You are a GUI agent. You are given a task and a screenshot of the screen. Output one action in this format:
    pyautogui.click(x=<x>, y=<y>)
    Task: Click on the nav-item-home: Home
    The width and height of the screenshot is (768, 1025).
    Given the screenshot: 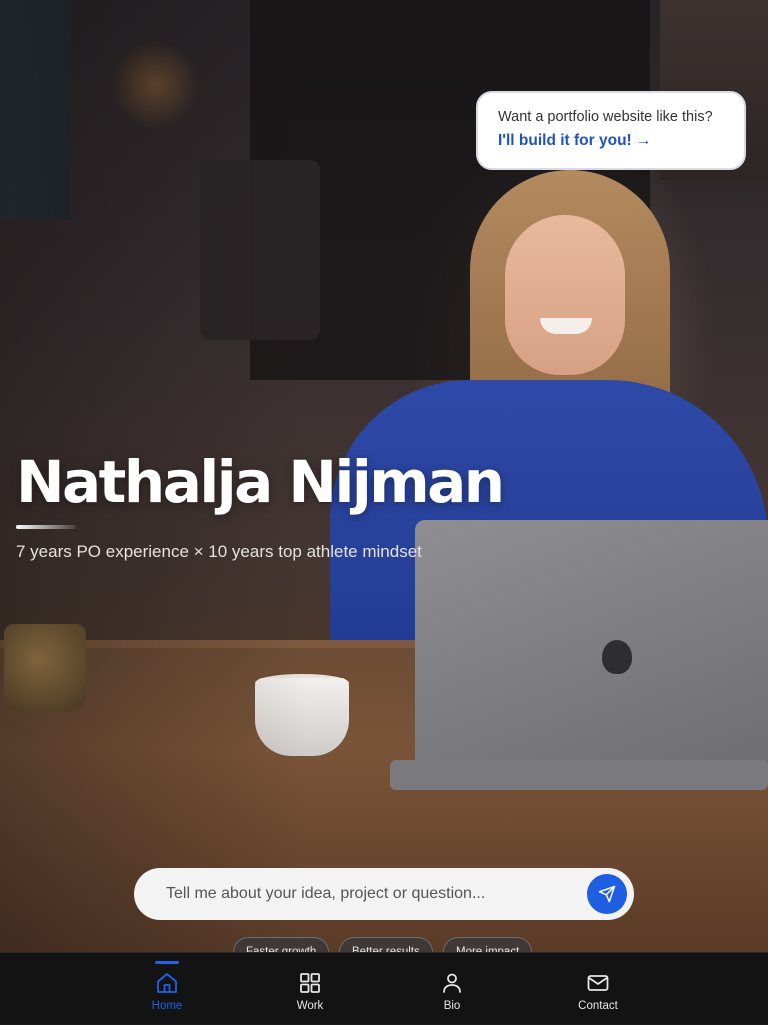 What is the action you would take?
    pyautogui.click(x=167, y=989)
    